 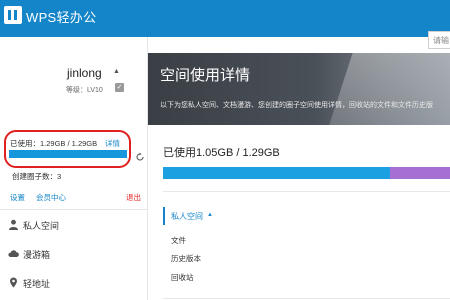 What do you see at coordinates (205, 75) in the screenshot?
I see `page-title: 空间使用详情` at bounding box center [205, 75].